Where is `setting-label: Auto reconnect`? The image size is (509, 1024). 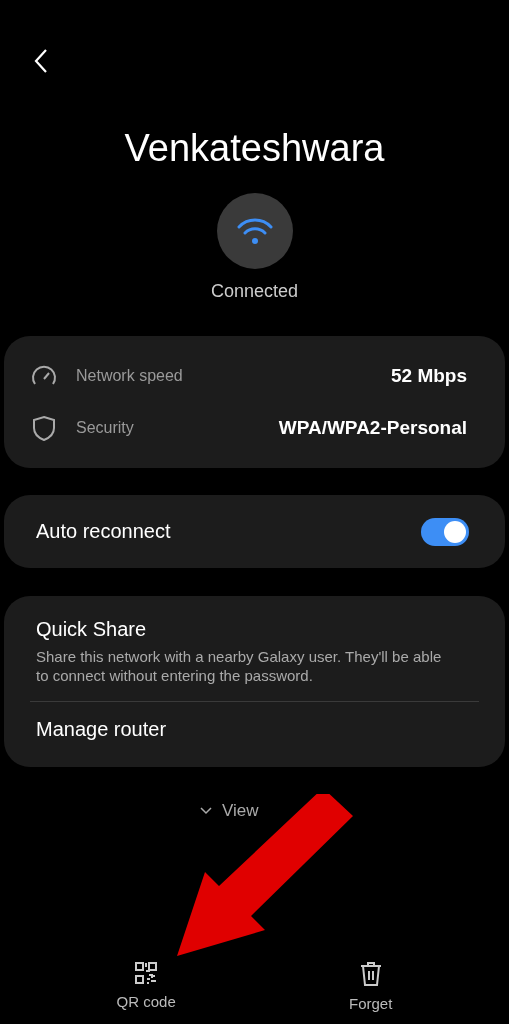 setting-label: Auto reconnect is located at coordinates (103, 531).